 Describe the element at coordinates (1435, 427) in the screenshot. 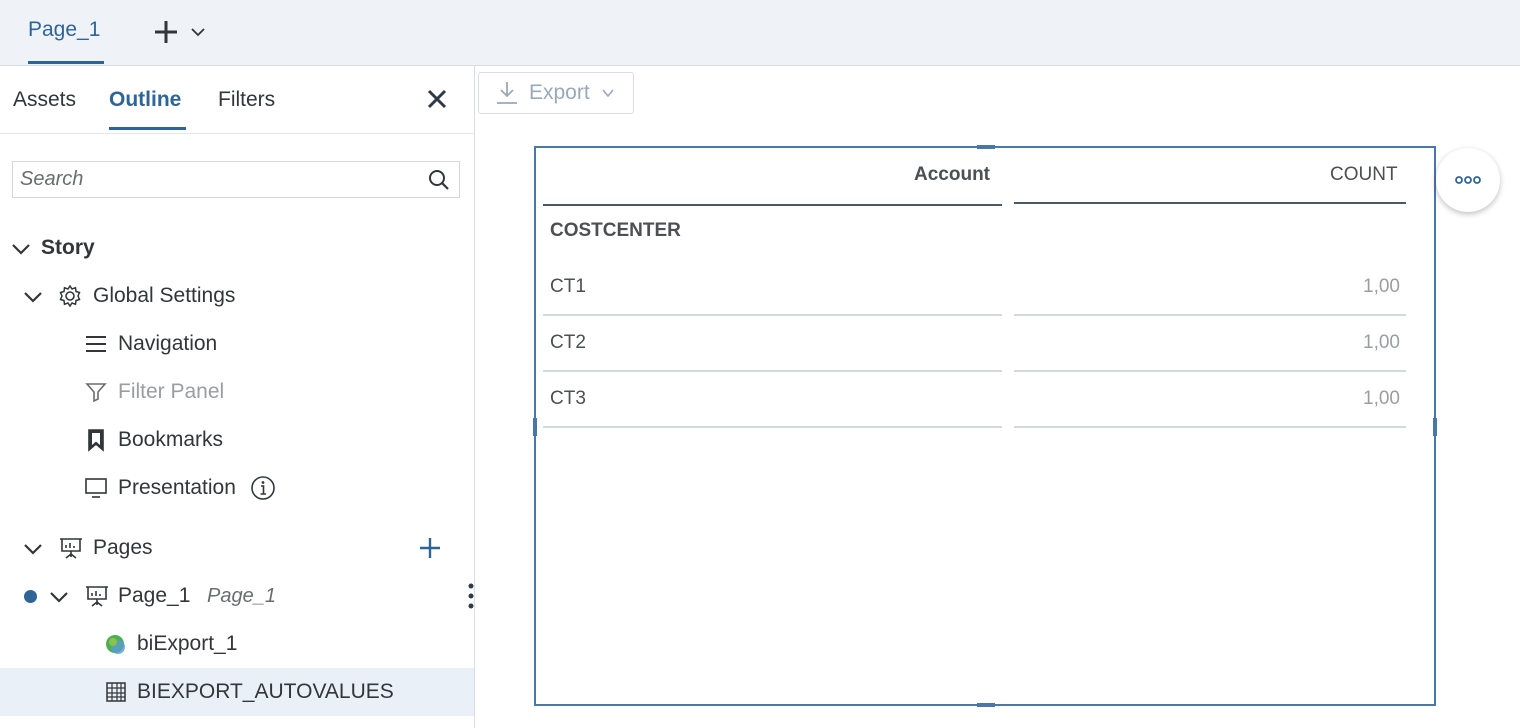

I see `resize-handle-right` at that location.